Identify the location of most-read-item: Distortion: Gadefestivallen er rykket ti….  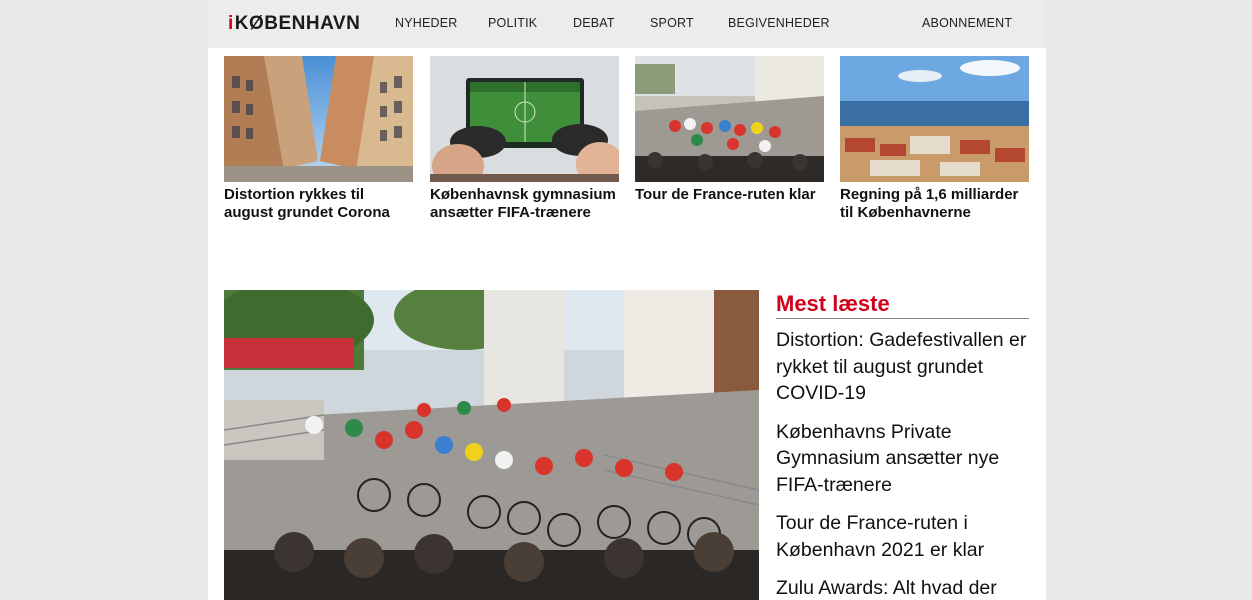
(902, 367).